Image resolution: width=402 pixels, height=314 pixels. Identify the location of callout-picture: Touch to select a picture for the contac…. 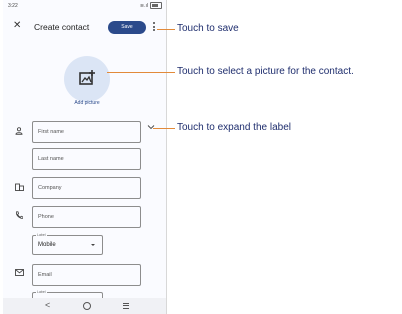
(265, 71).